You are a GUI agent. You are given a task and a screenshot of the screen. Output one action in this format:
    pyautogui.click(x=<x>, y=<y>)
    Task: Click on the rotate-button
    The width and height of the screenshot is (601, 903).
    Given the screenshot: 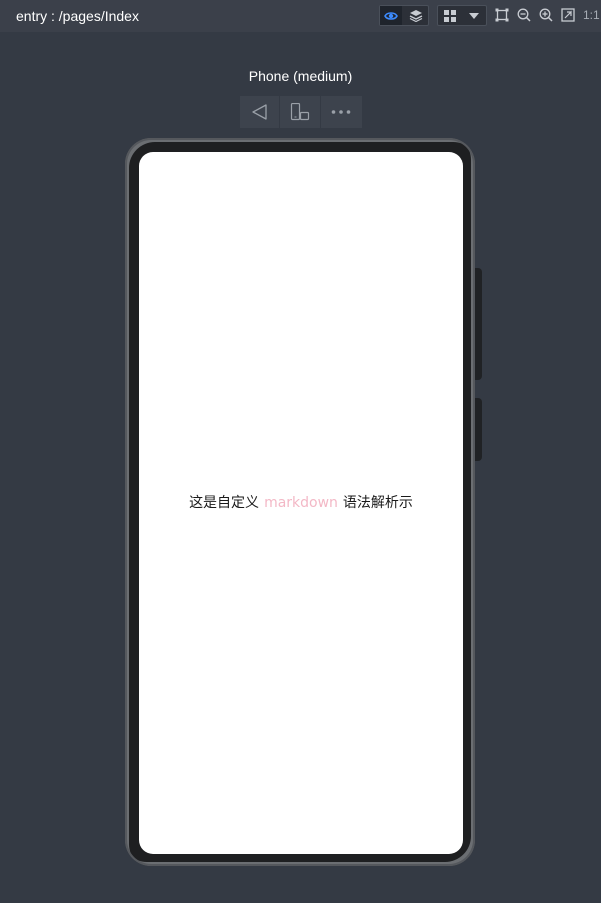 What is the action you would take?
    pyautogui.click(x=300, y=112)
    